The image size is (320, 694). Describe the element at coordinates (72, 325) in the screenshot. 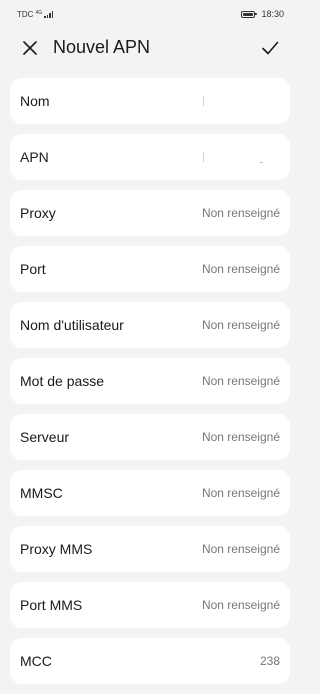

I see `field-label: Nom d'utilisateur` at that location.